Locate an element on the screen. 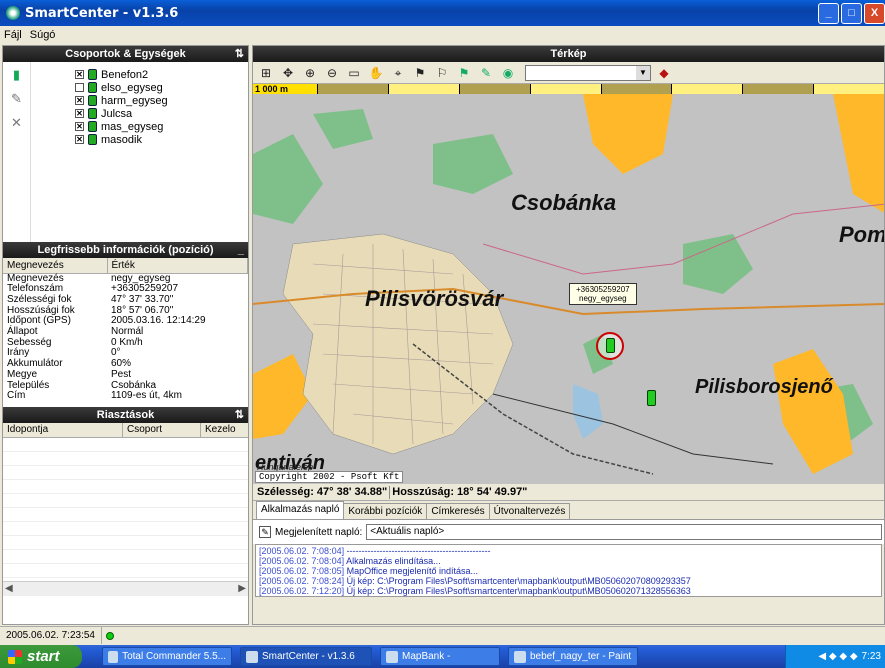  column-header-operator: Kezelo is located at coordinates (224, 430).